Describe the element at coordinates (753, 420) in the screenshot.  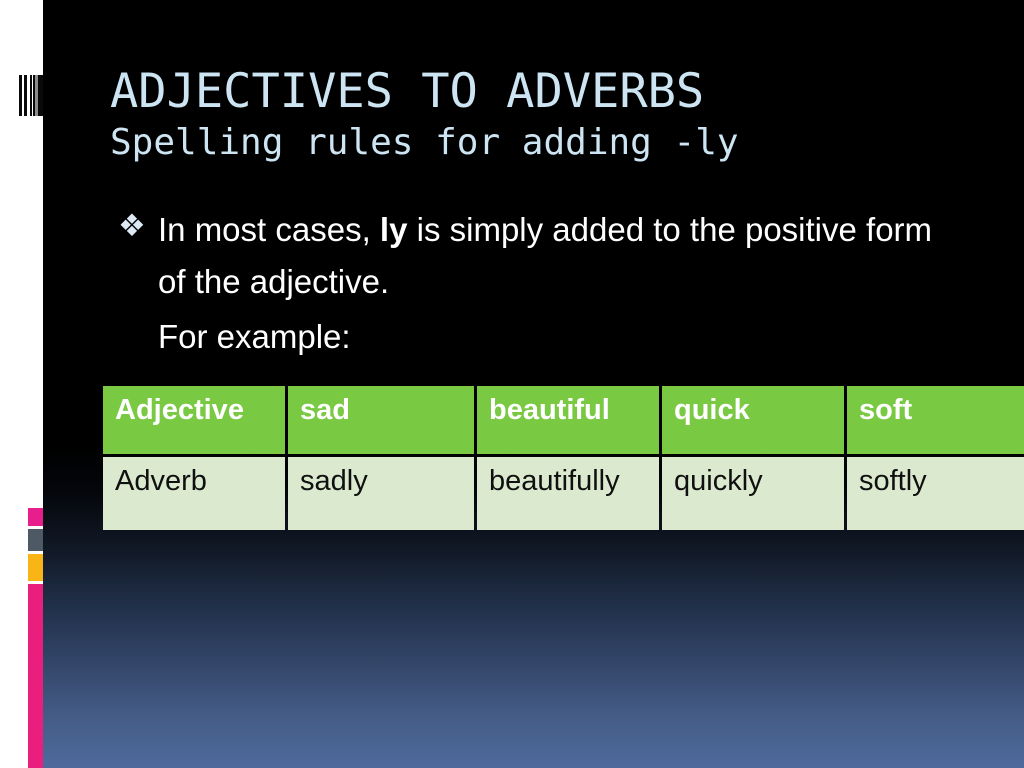
I see `table-header-cell-3: quick` at that location.